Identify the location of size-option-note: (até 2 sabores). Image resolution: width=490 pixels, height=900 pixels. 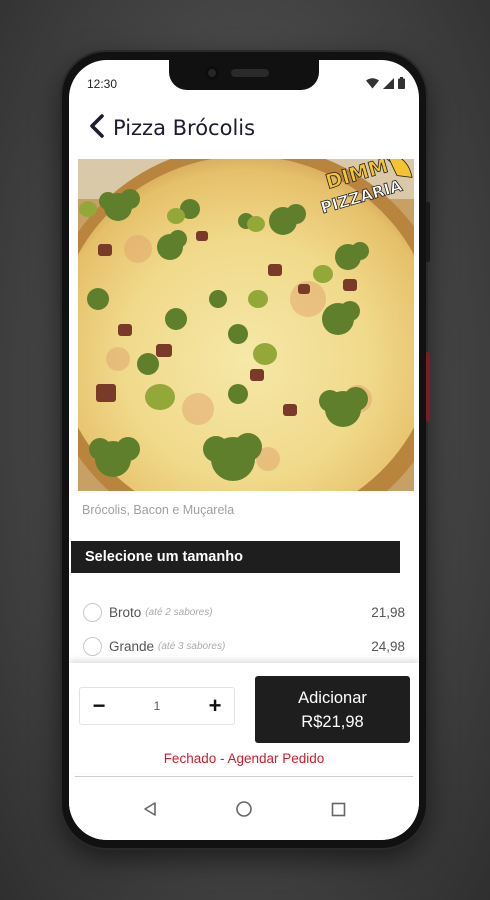
(179, 612).